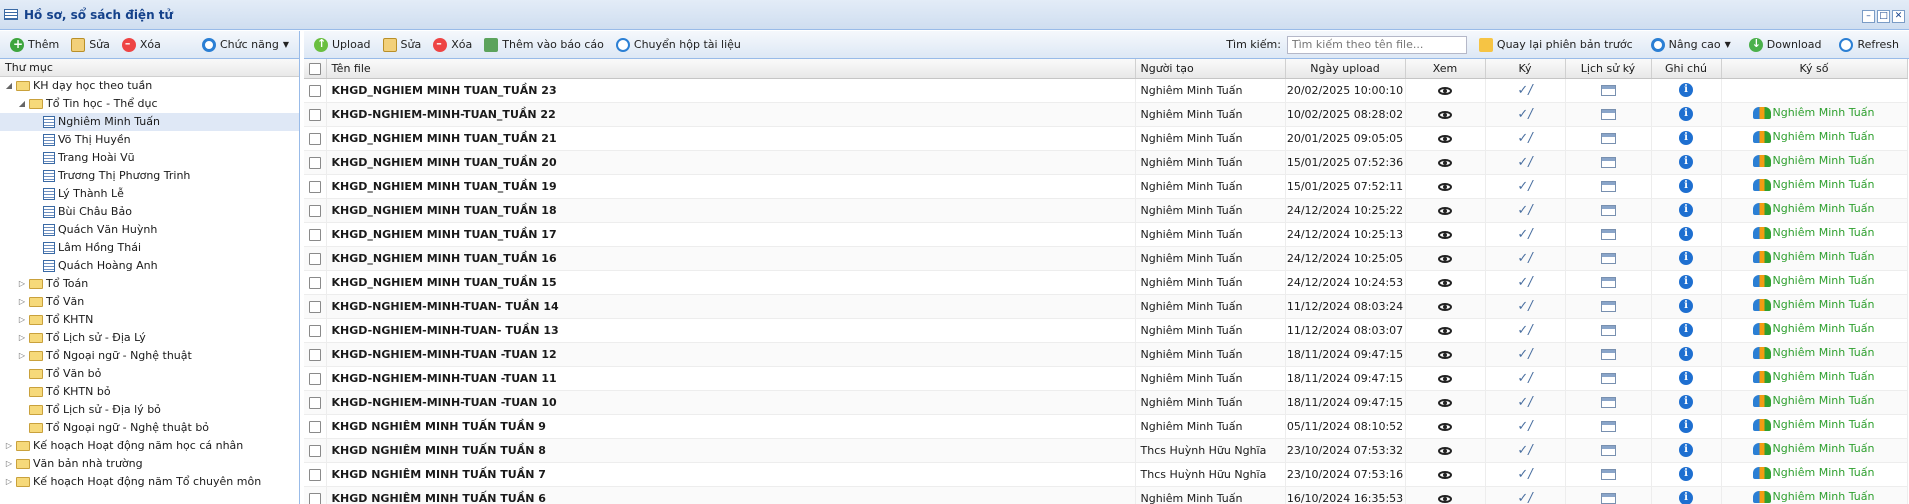  I want to click on move-box-button: Chuyển hộp tài liệu, so click(678, 45).